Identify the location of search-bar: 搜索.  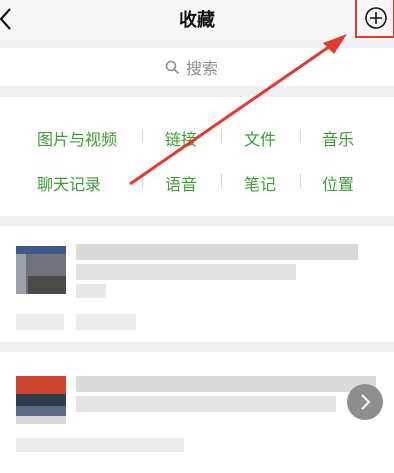
(197, 67).